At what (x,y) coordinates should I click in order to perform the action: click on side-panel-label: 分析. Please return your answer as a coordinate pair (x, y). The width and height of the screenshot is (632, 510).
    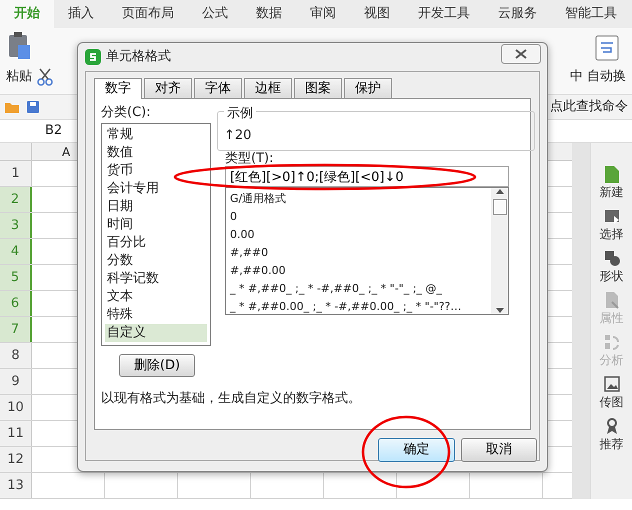
    Looking at the image, I should click on (612, 360).